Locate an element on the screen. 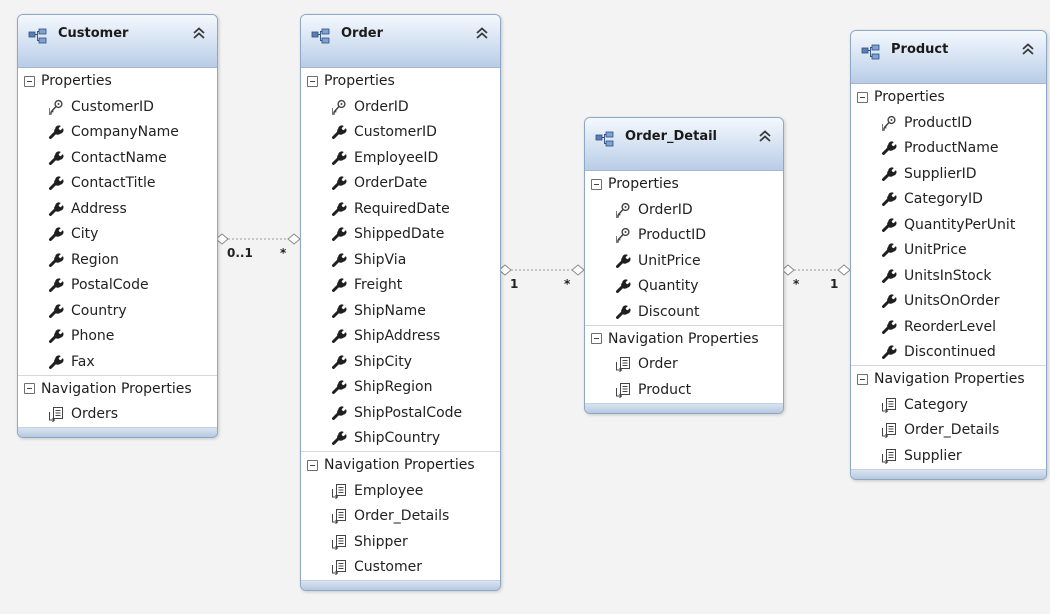  property-row: Country is located at coordinates (117, 311).